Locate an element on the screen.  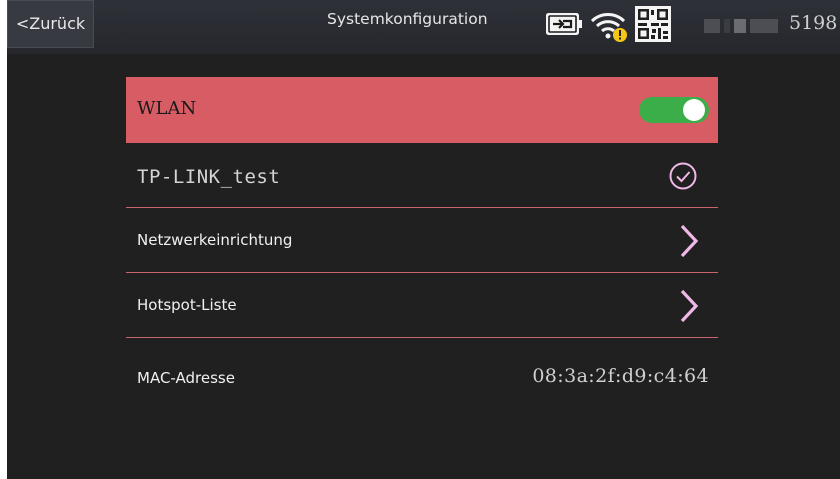
toggle-knob is located at coordinates (694, 110).